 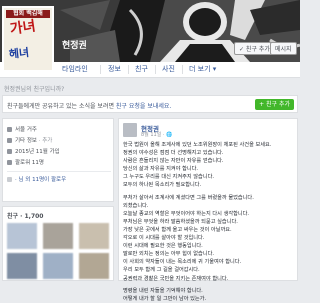 I want to click on intro-row-followed-by: · 님 외 11명이 팔로우, so click(x=36, y=179).